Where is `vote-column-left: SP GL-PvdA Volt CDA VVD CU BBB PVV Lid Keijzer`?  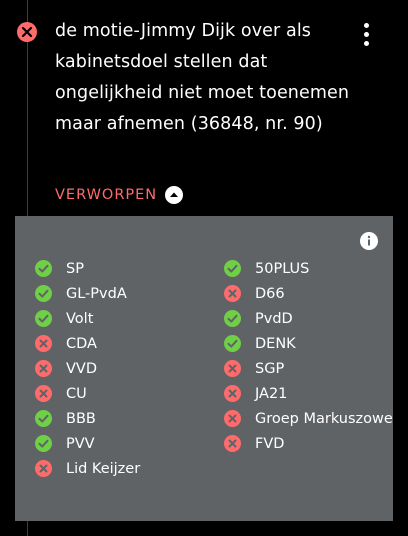 vote-column-left: SP GL-PvdA Volt CDA VVD CU BBB PVV Lid Keijzer is located at coordinates (87, 368).